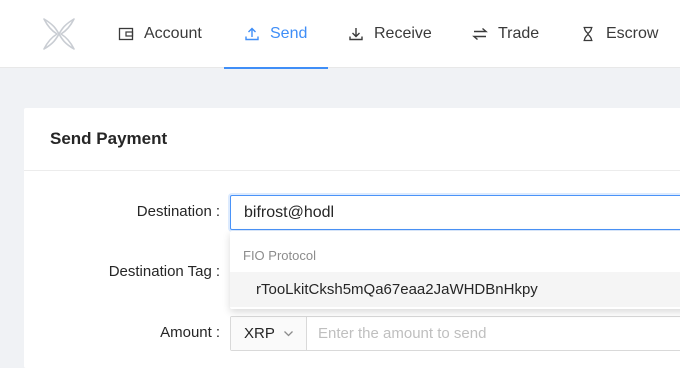 This screenshot has width=680, height=368. Describe the element at coordinates (190, 332) in the screenshot. I see `amount-label: Amount:` at that location.